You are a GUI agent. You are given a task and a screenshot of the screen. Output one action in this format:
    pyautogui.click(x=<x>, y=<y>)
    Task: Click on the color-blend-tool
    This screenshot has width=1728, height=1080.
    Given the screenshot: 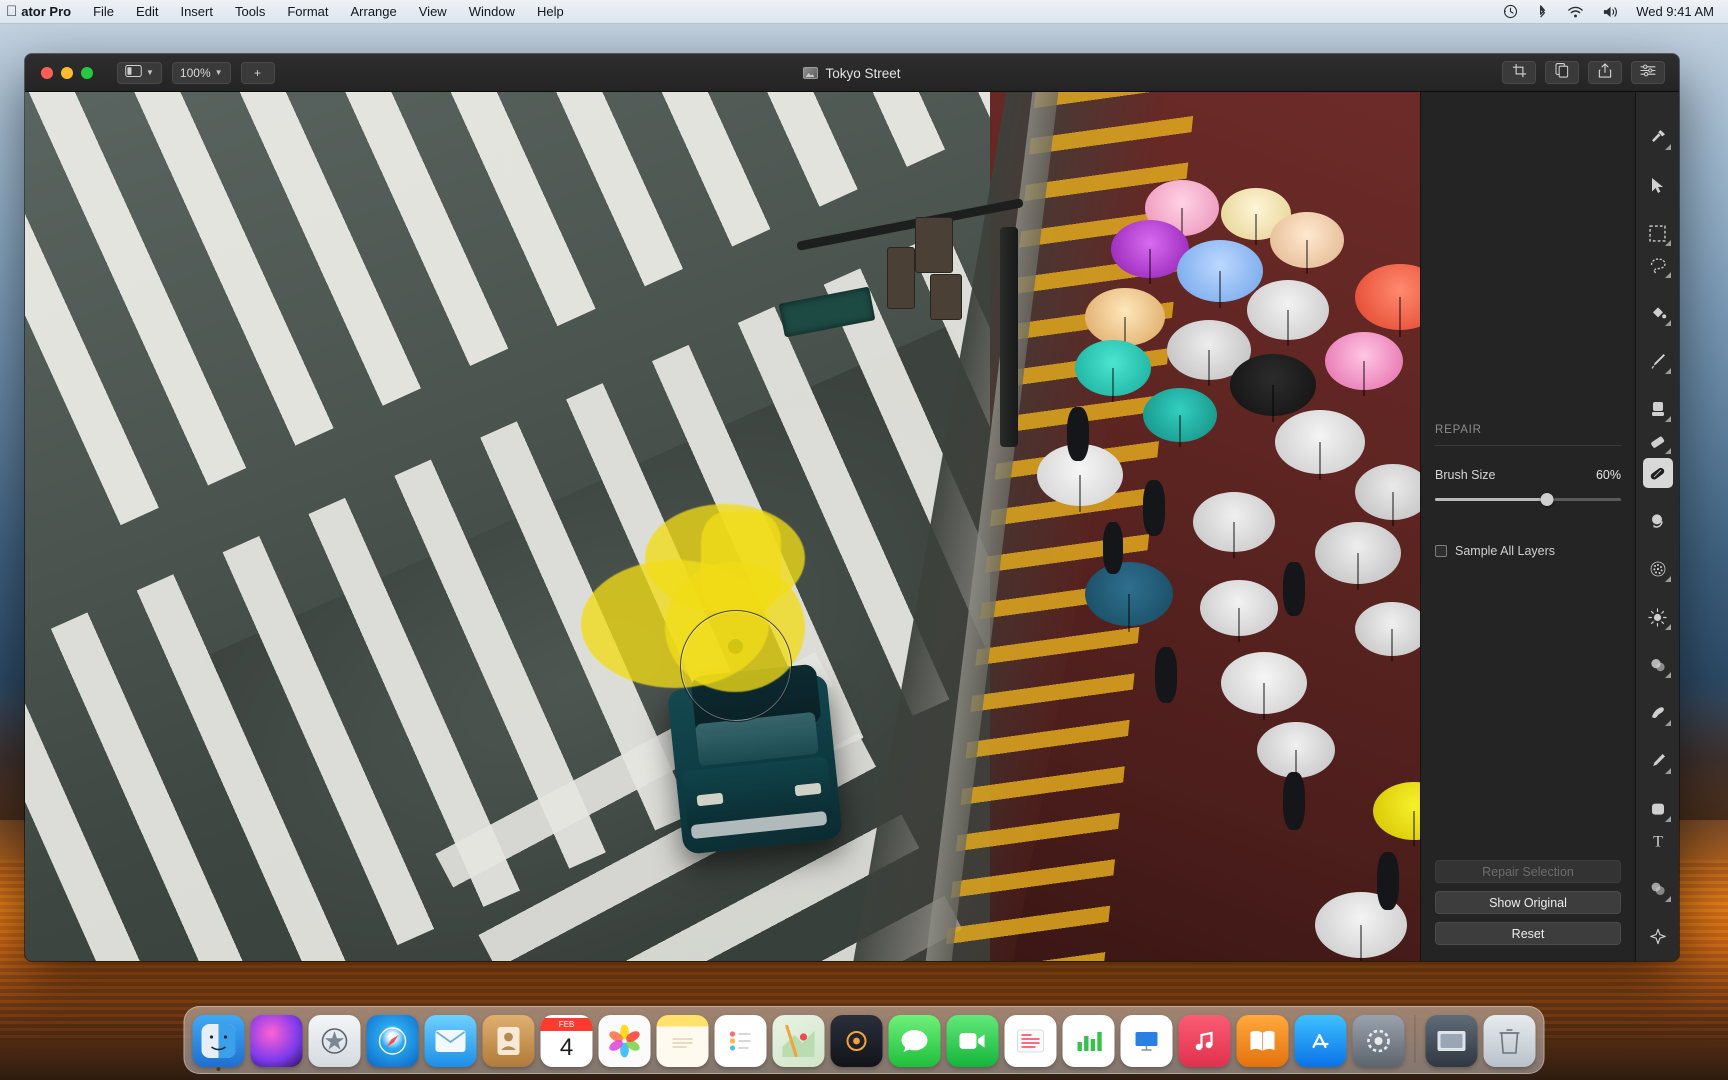 What is the action you would take?
    pyautogui.click(x=1658, y=889)
    